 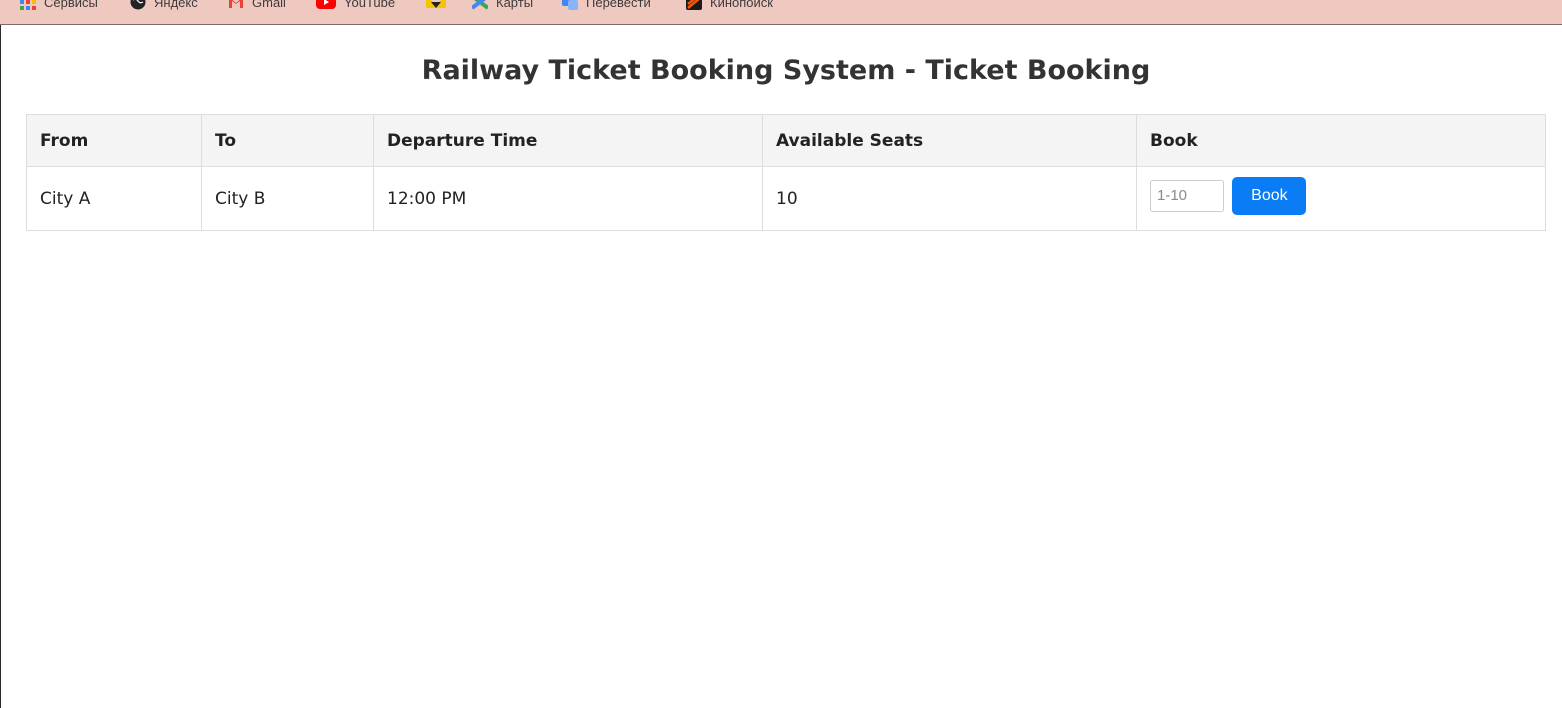 What do you see at coordinates (1269, 195) in the screenshot?
I see `book-button: Book` at bounding box center [1269, 195].